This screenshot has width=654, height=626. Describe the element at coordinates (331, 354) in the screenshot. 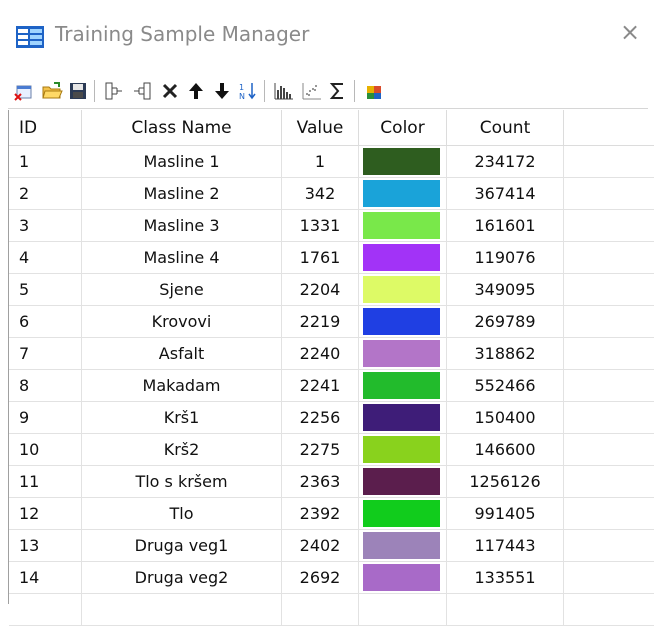

I see `table-row: 7 Asfalt 2240 318862` at that location.